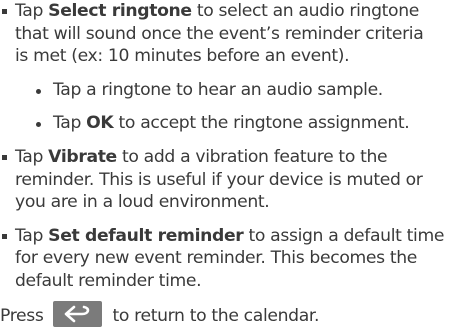  I want to click on press-back-instruction: Press to return to the calendar., so click(232, 313).